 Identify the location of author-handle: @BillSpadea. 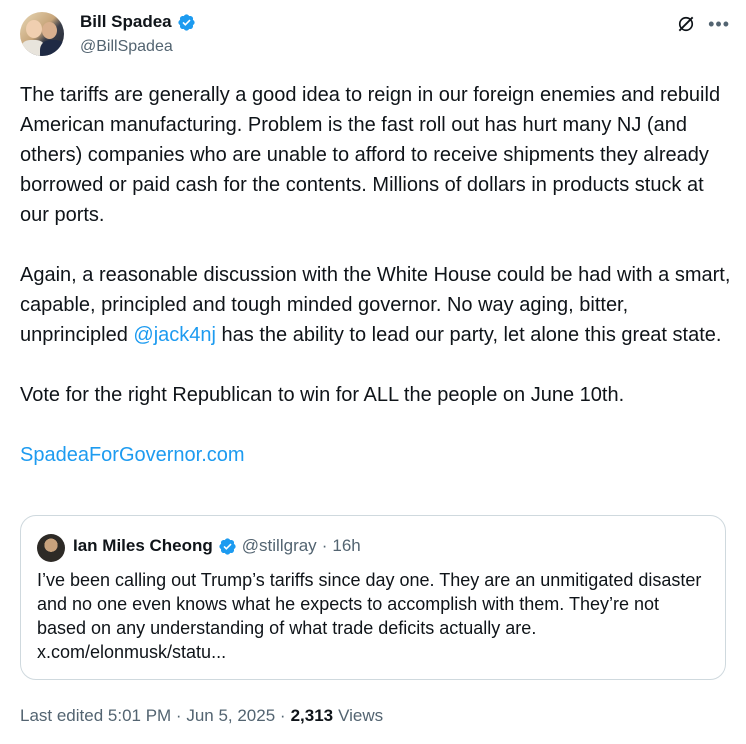
(126, 47).